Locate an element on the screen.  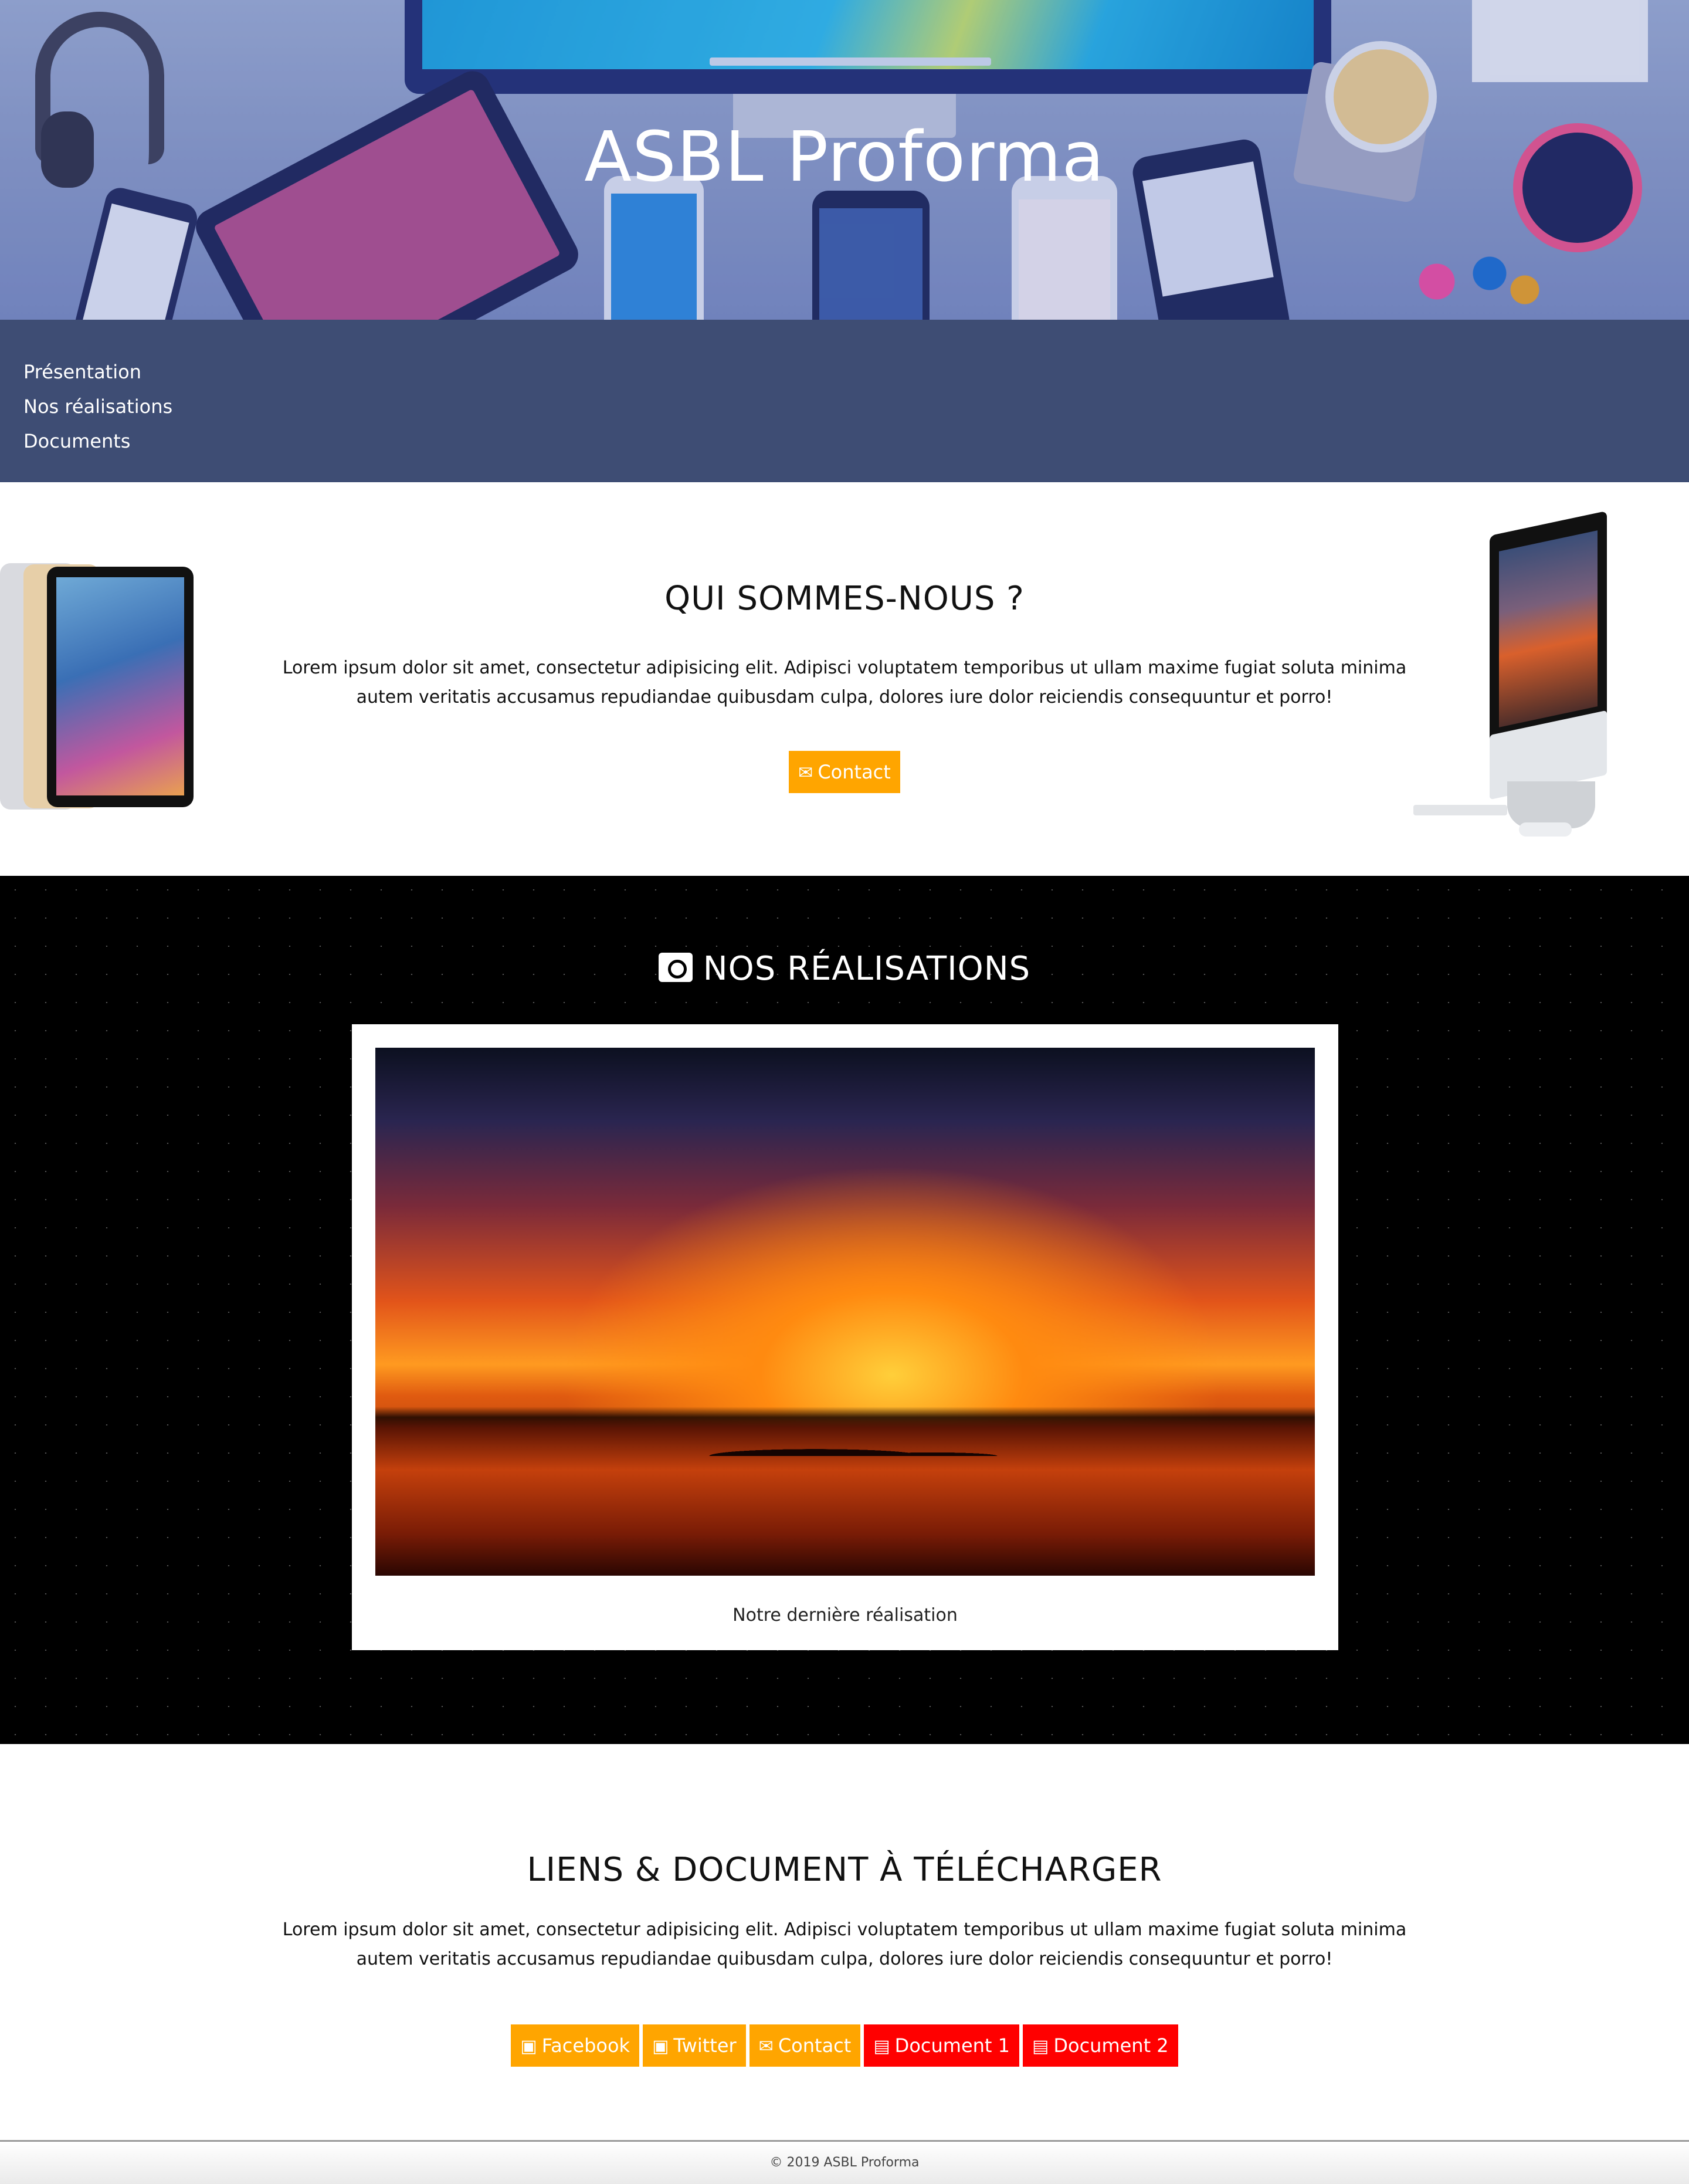
contact-button: ✉ Contact is located at coordinates (844, 772).